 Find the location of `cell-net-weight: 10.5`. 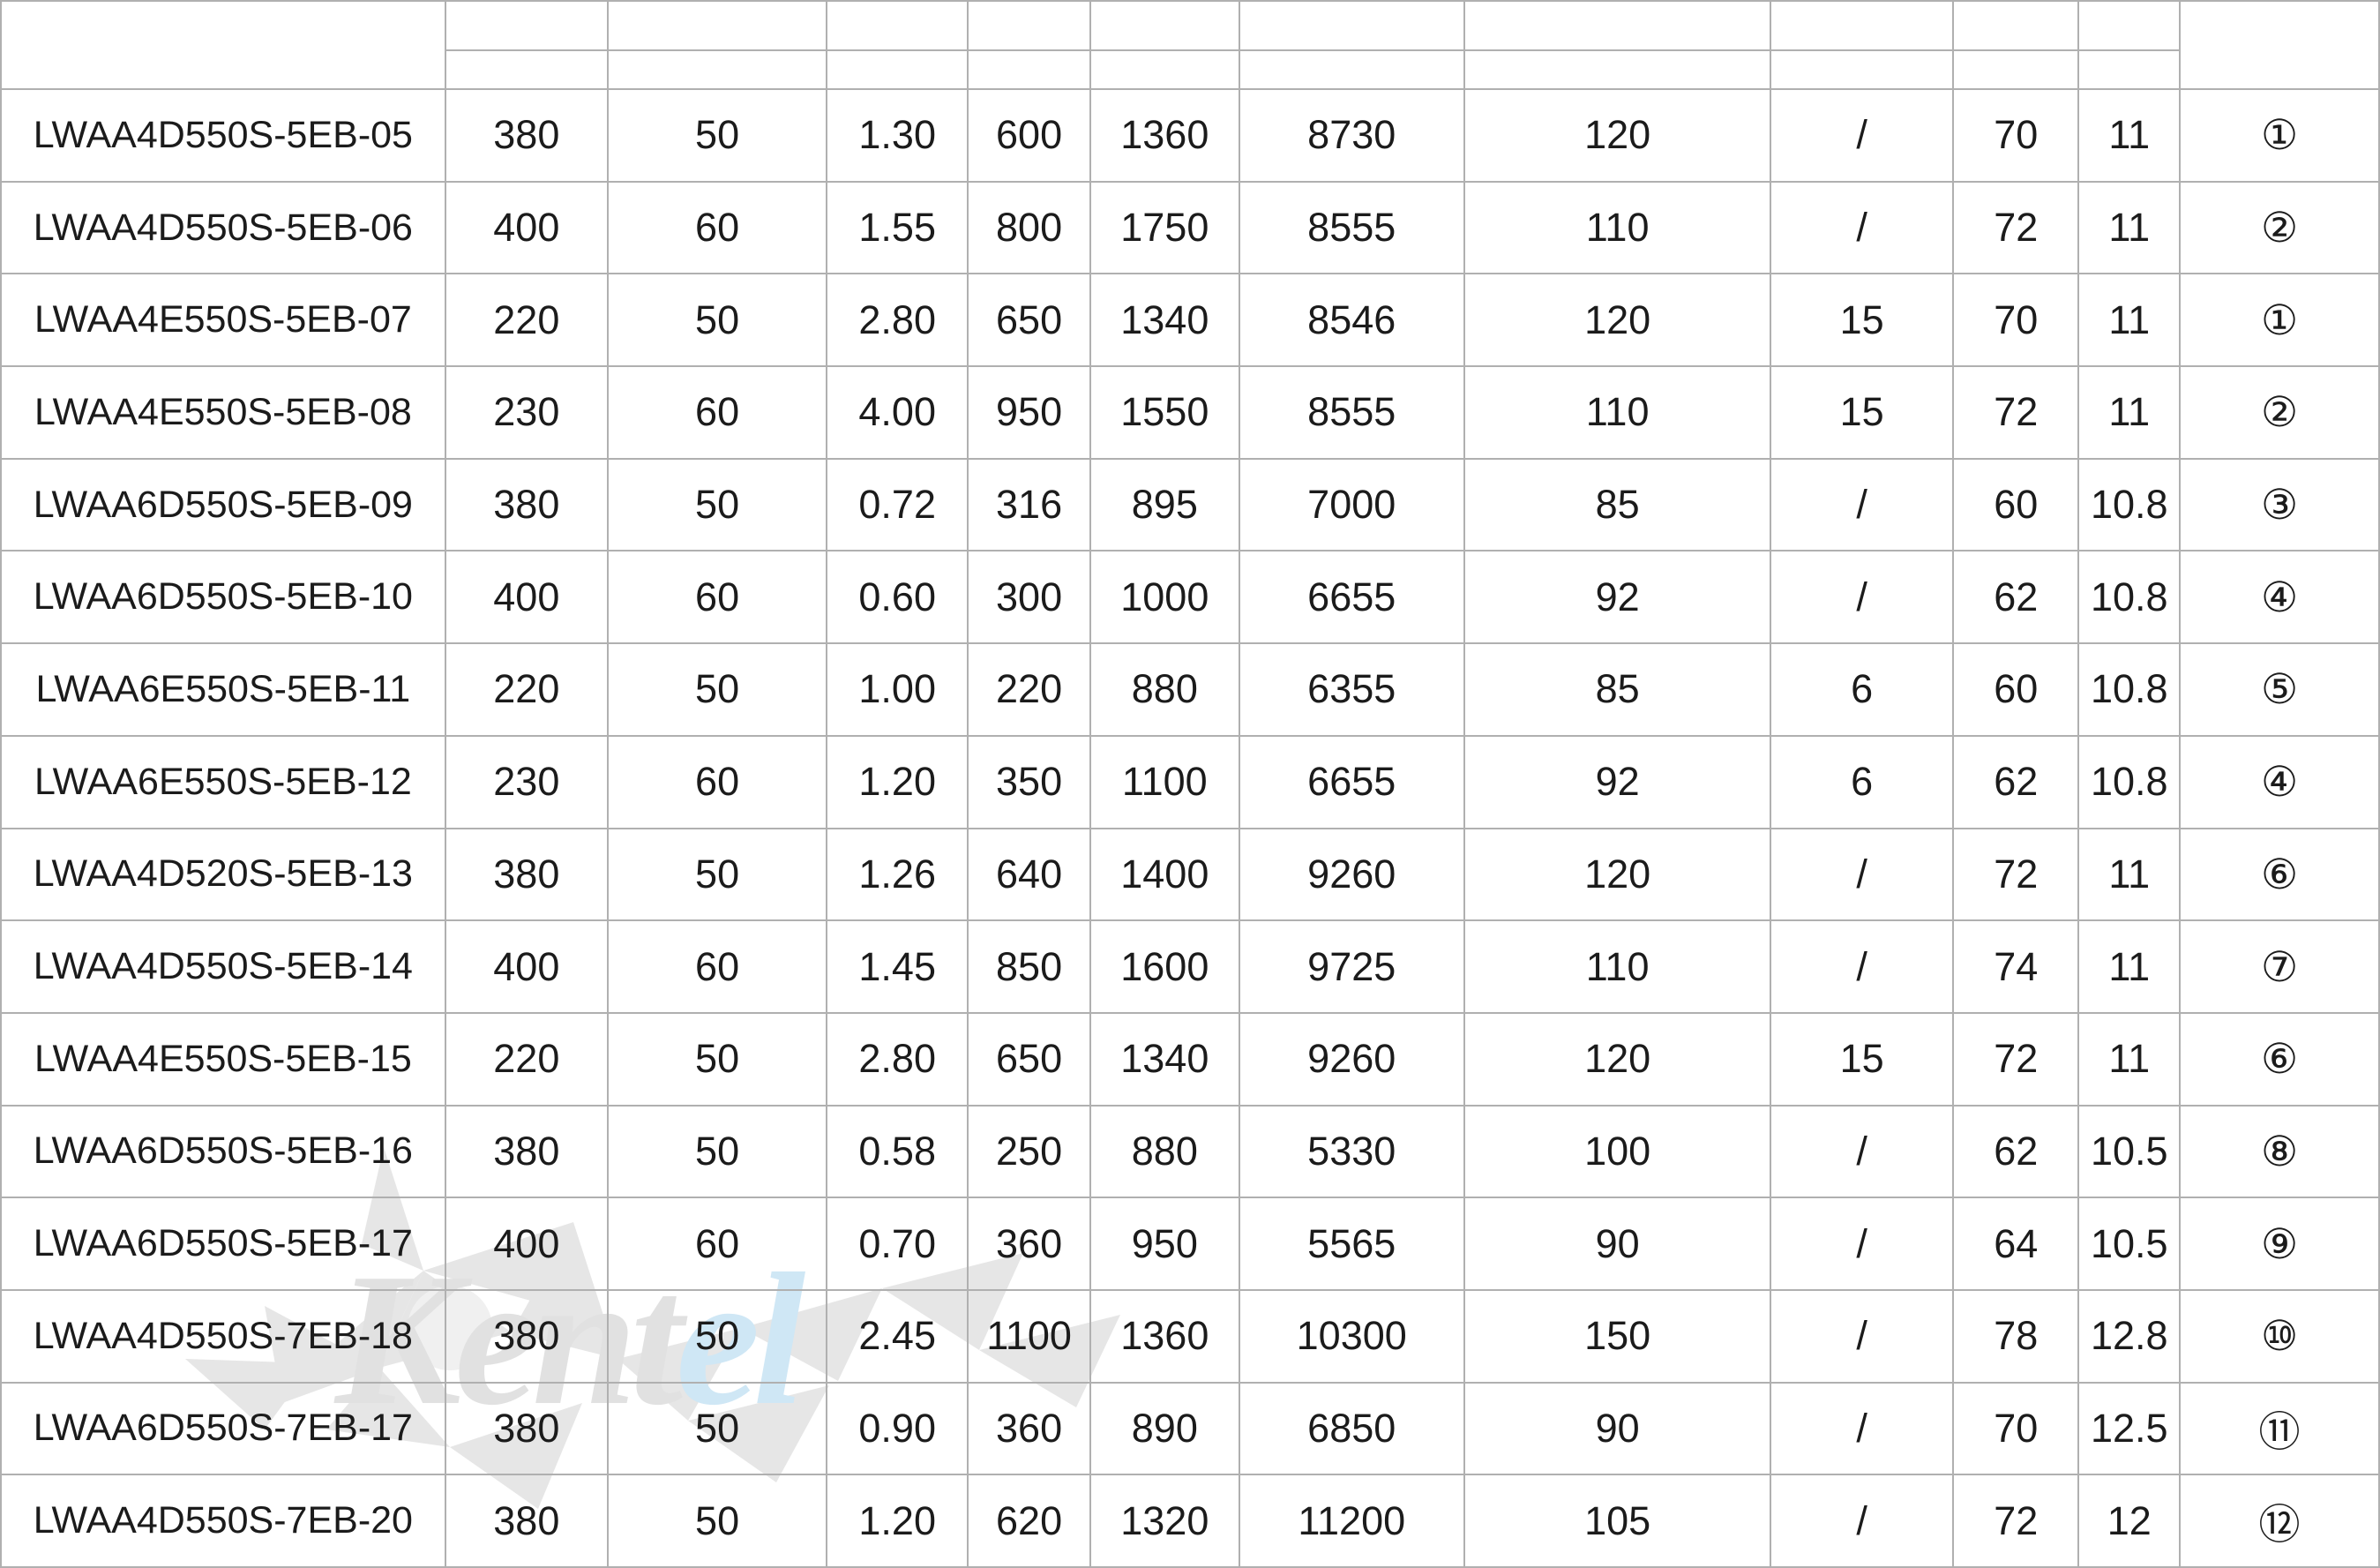

cell-net-weight: 10.5 is located at coordinates (2129, 1151).